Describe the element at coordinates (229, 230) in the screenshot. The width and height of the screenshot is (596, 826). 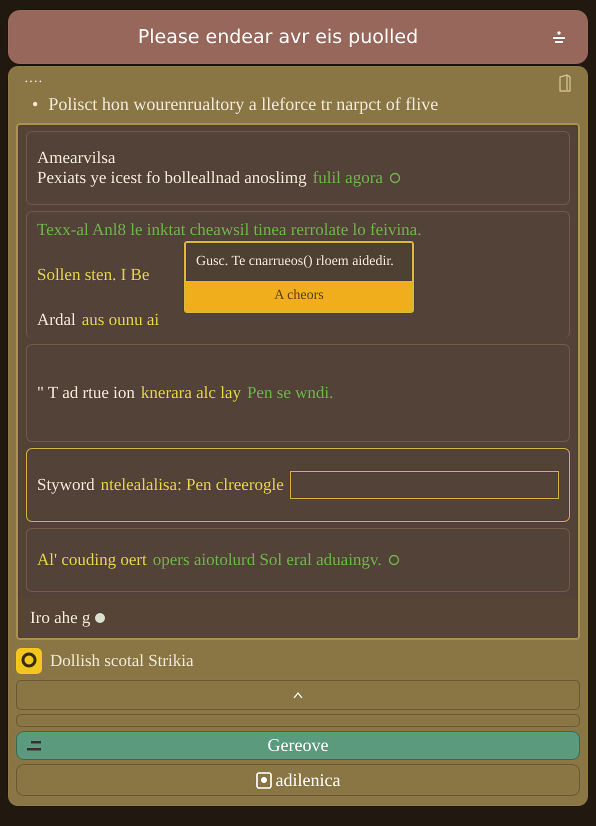
I see `card-text: Texx-al Anl8 le inktat cheawsil tinea rerrolate lo feivina.` at that location.